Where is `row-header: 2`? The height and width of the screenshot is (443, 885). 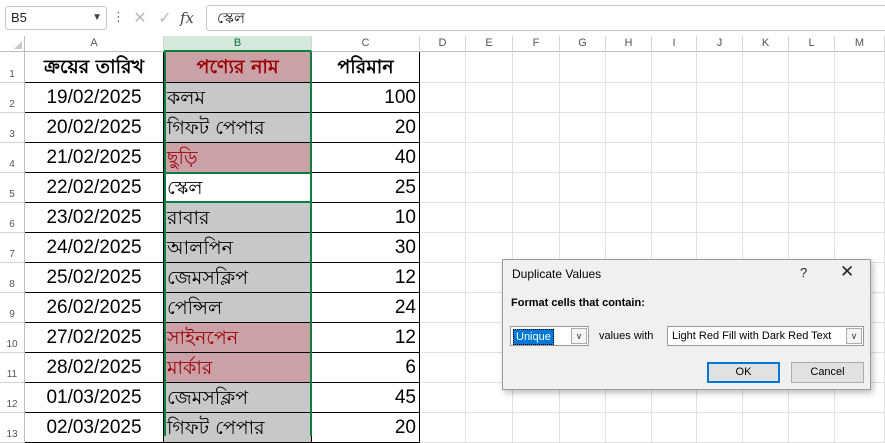 row-header: 2 is located at coordinates (12, 98).